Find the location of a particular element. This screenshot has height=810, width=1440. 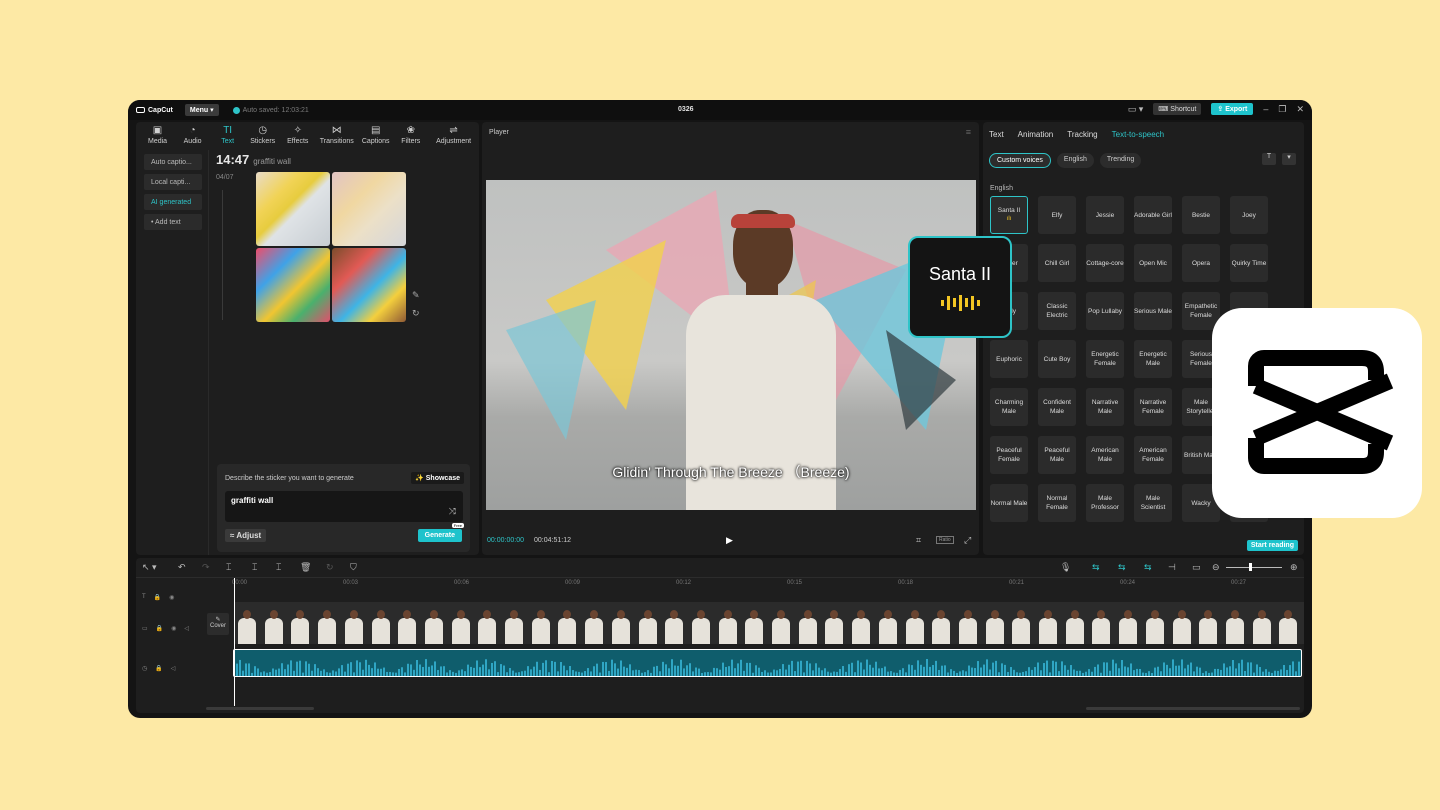

text-filter-icon: T is located at coordinates (1269, 159).